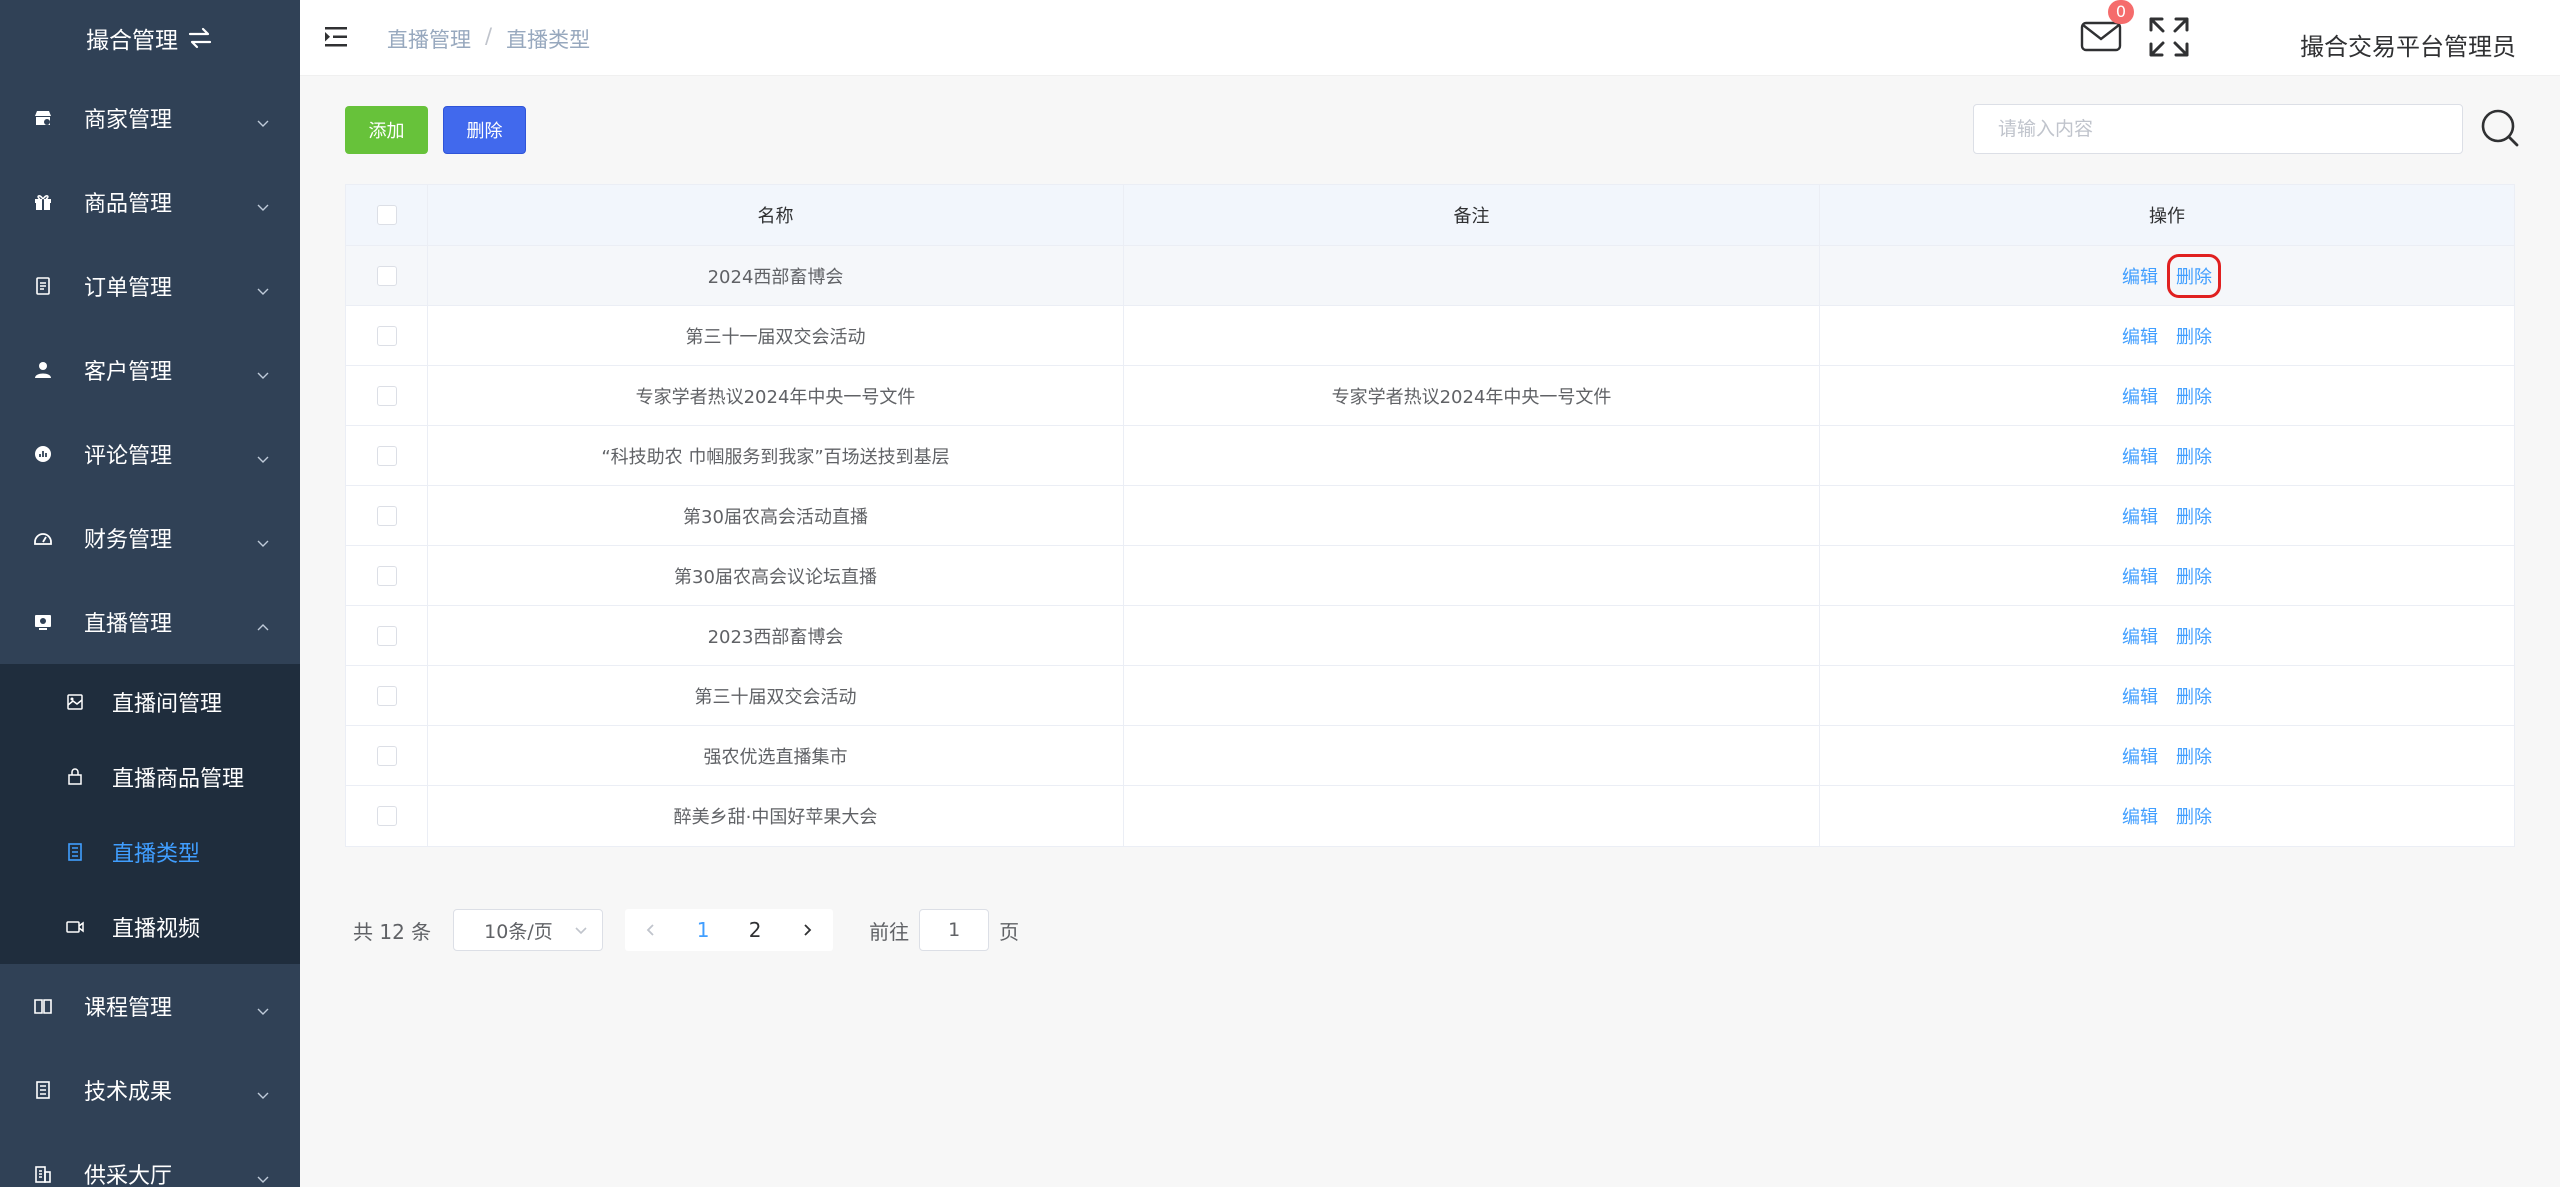  What do you see at coordinates (43, 1174) in the screenshot?
I see `building-icon` at bounding box center [43, 1174].